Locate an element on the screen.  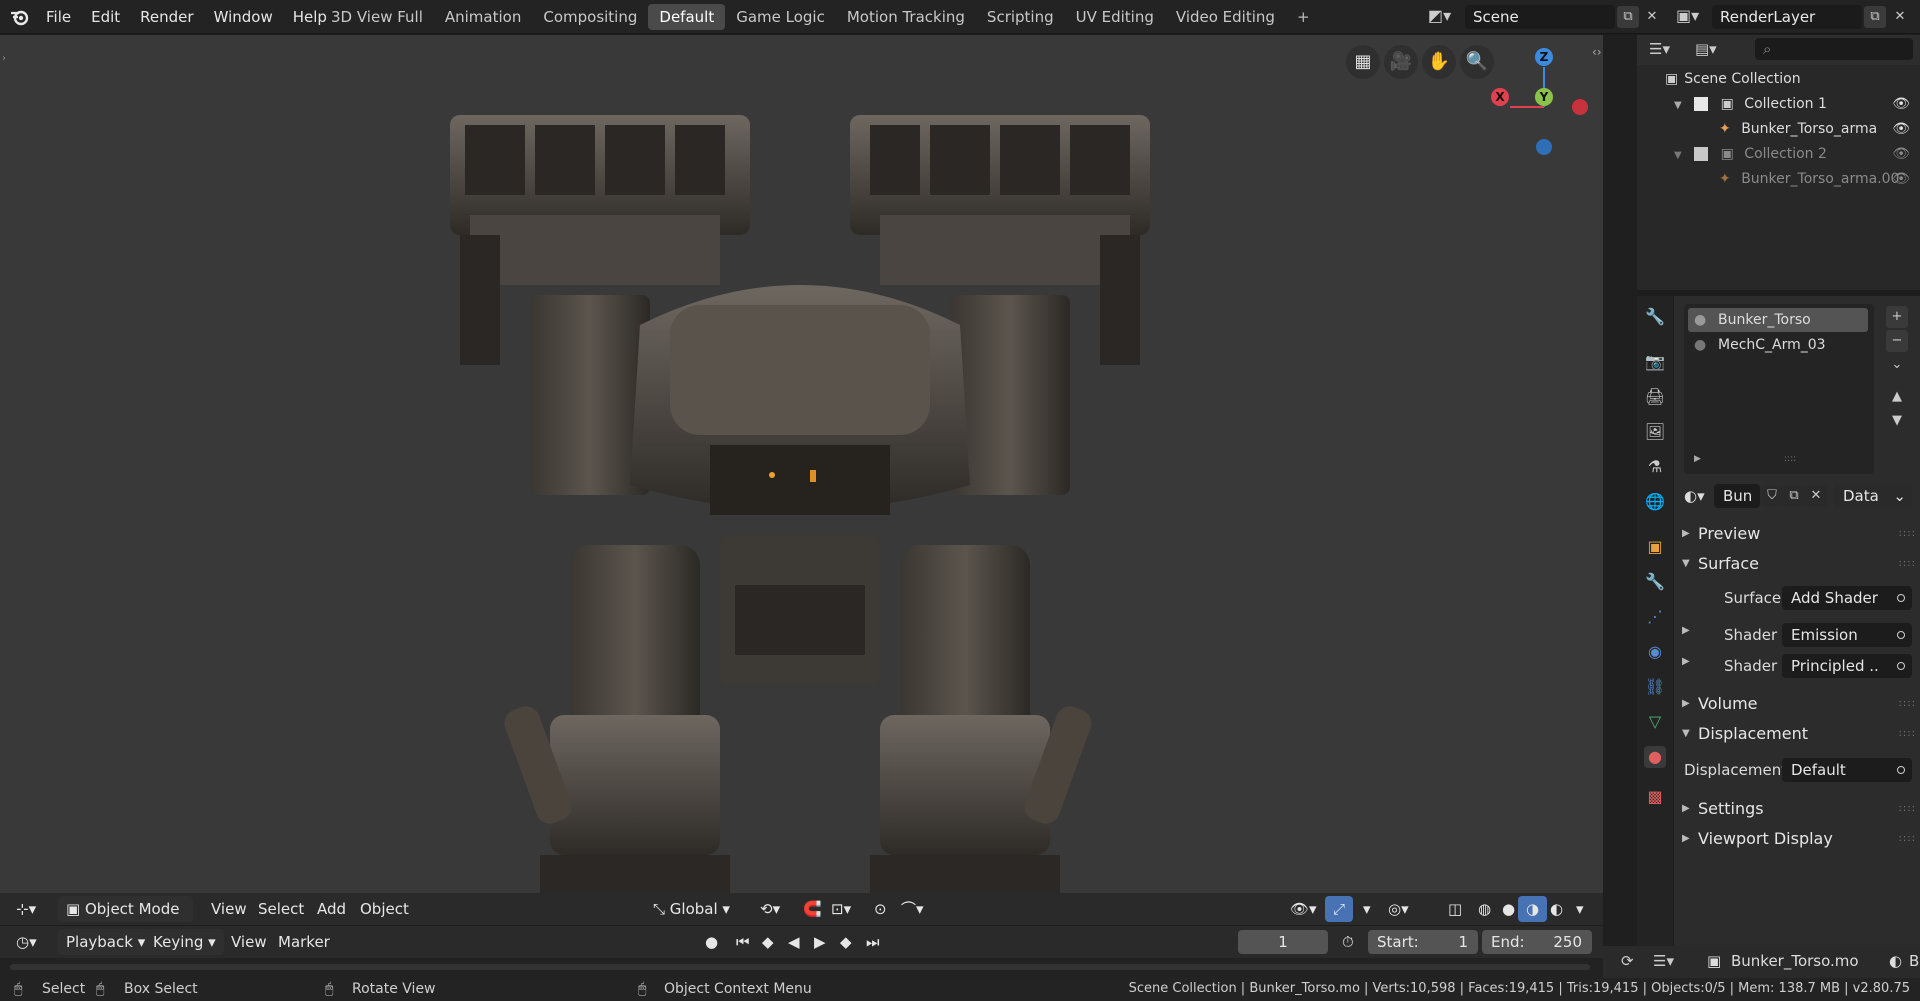
timeline-scrollbar is located at coordinates (800, 967).